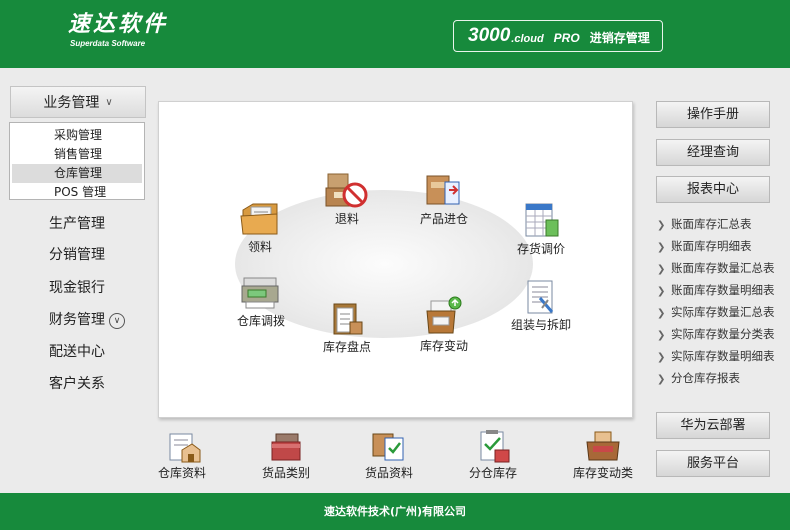 The height and width of the screenshot is (530, 790). Describe the element at coordinates (566, 37) in the screenshot. I see `product-edition: PRO` at that location.